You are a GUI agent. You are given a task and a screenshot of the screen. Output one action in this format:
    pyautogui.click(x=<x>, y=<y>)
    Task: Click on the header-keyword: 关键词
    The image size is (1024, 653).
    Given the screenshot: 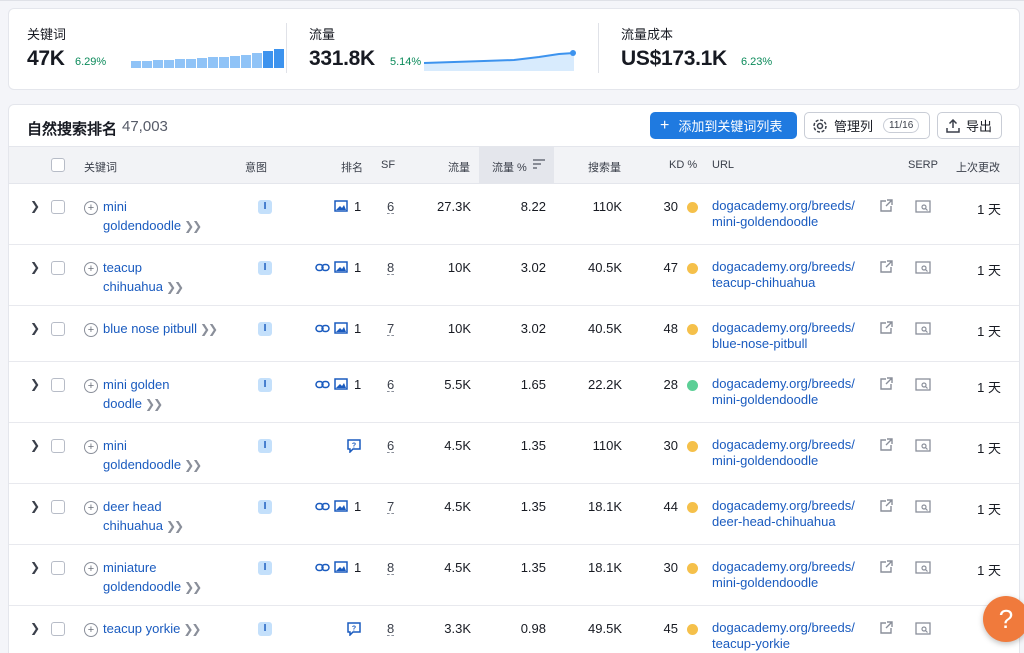 What is the action you would take?
    pyautogui.click(x=100, y=167)
    